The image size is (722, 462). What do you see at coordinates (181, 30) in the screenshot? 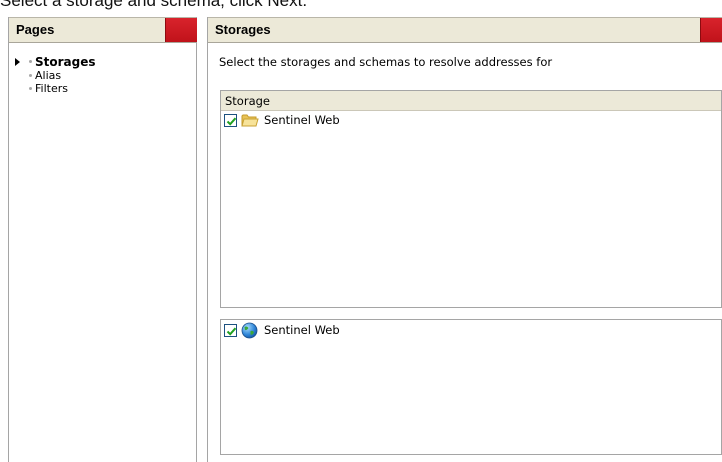
I see `pages-header-accent` at bounding box center [181, 30].